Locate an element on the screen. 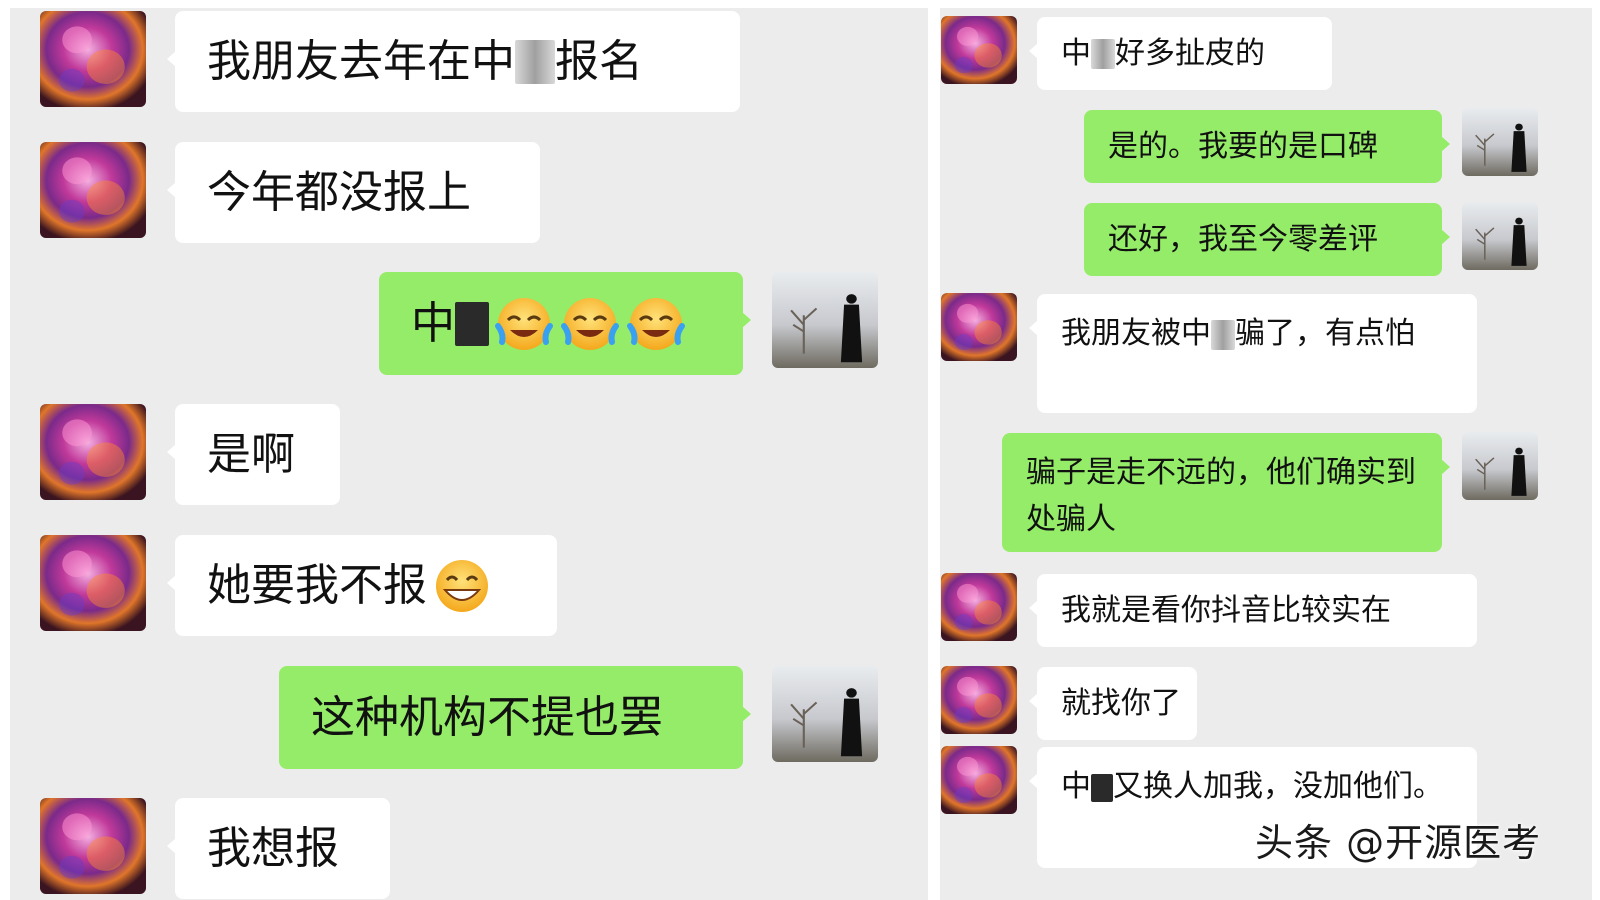 The image size is (1600, 900). message-text-block: 我朋友被中 骗了，有点怕 is located at coordinates (1238, 333).